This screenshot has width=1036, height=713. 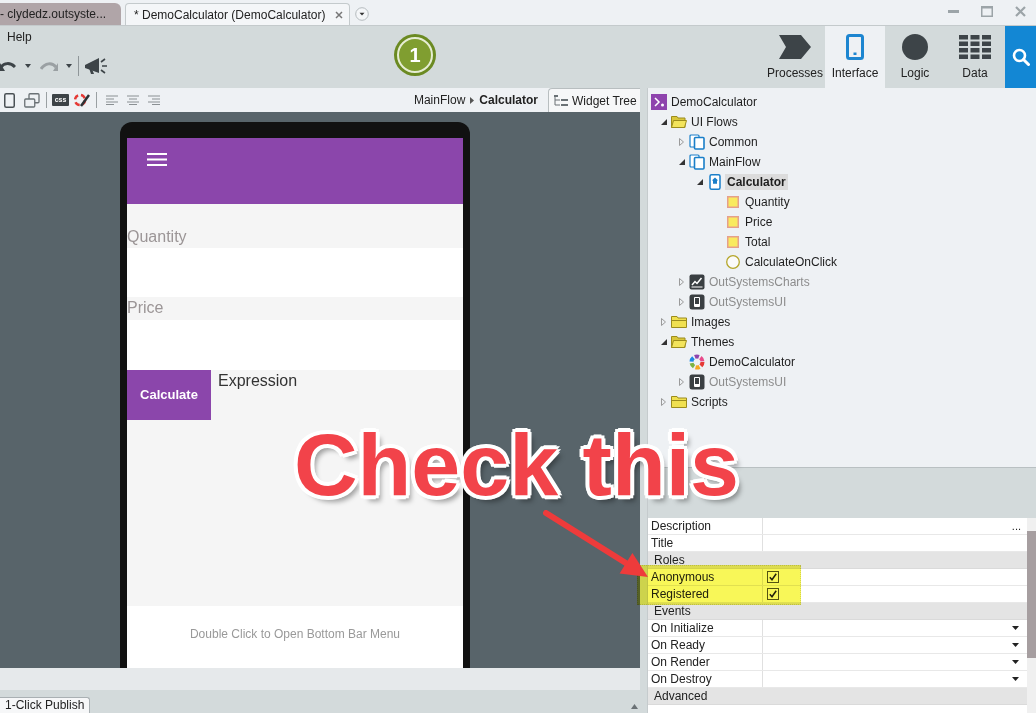 What do you see at coordinates (82, 100) in the screenshot?
I see `brush-icon` at bounding box center [82, 100].